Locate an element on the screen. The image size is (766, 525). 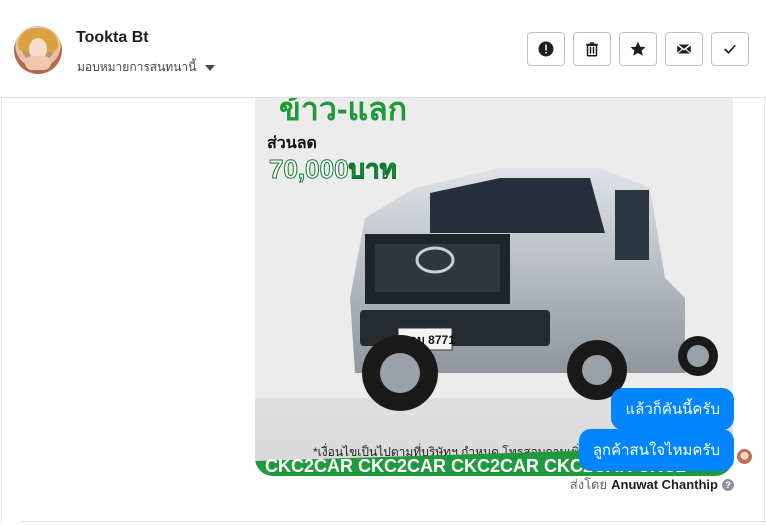
sent-by-info: ส่งโดย Anuwat Chanthip ? is located at coordinates (652, 484).